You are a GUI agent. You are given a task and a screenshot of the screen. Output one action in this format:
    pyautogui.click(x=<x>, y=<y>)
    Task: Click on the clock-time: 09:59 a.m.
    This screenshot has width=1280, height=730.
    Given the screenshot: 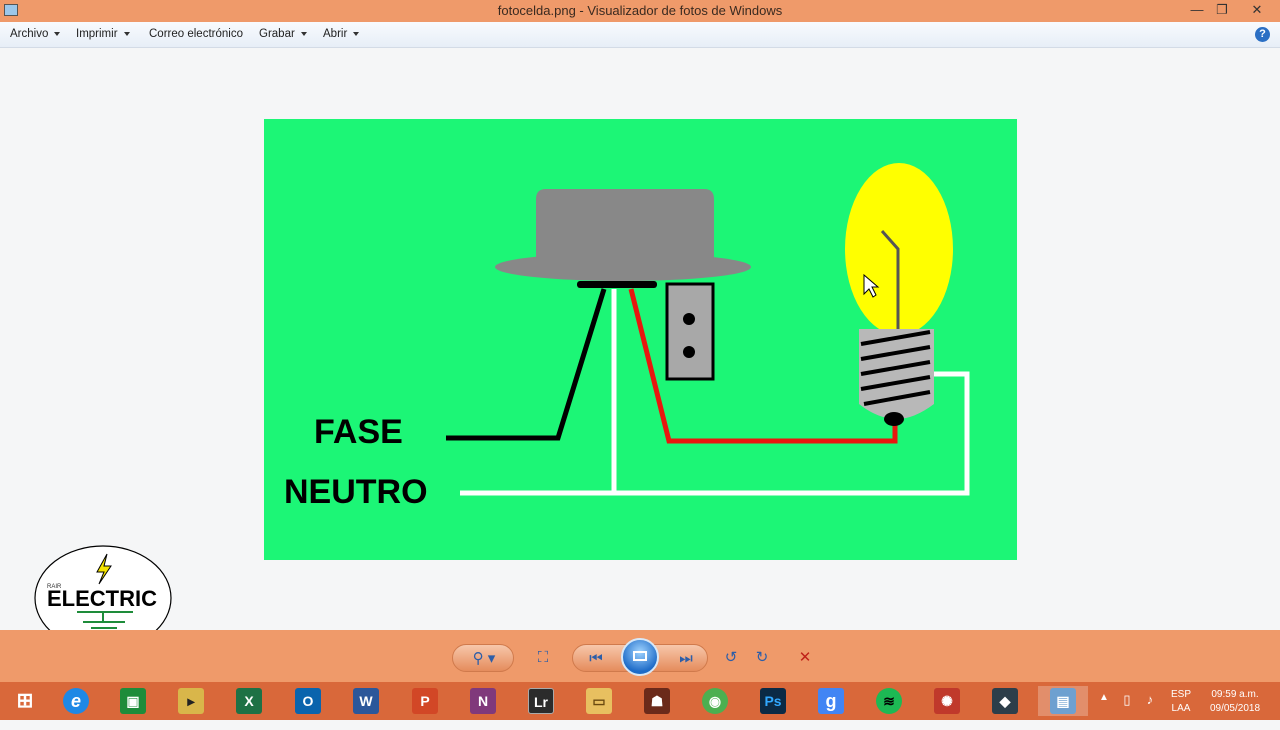 What is the action you would take?
    pyautogui.click(x=1235, y=694)
    